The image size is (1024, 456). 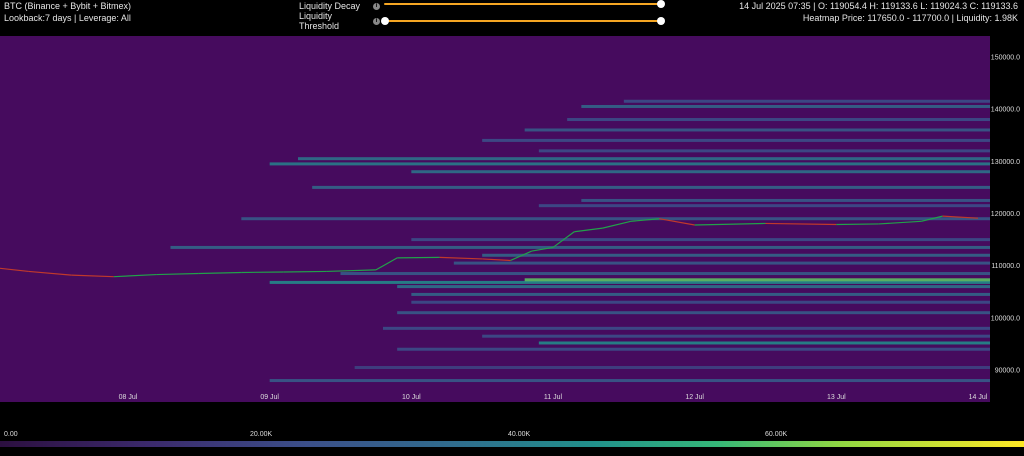 What do you see at coordinates (776, 434) in the screenshot?
I see `legend-tick-60k: 60.00K` at bounding box center [776, 434].